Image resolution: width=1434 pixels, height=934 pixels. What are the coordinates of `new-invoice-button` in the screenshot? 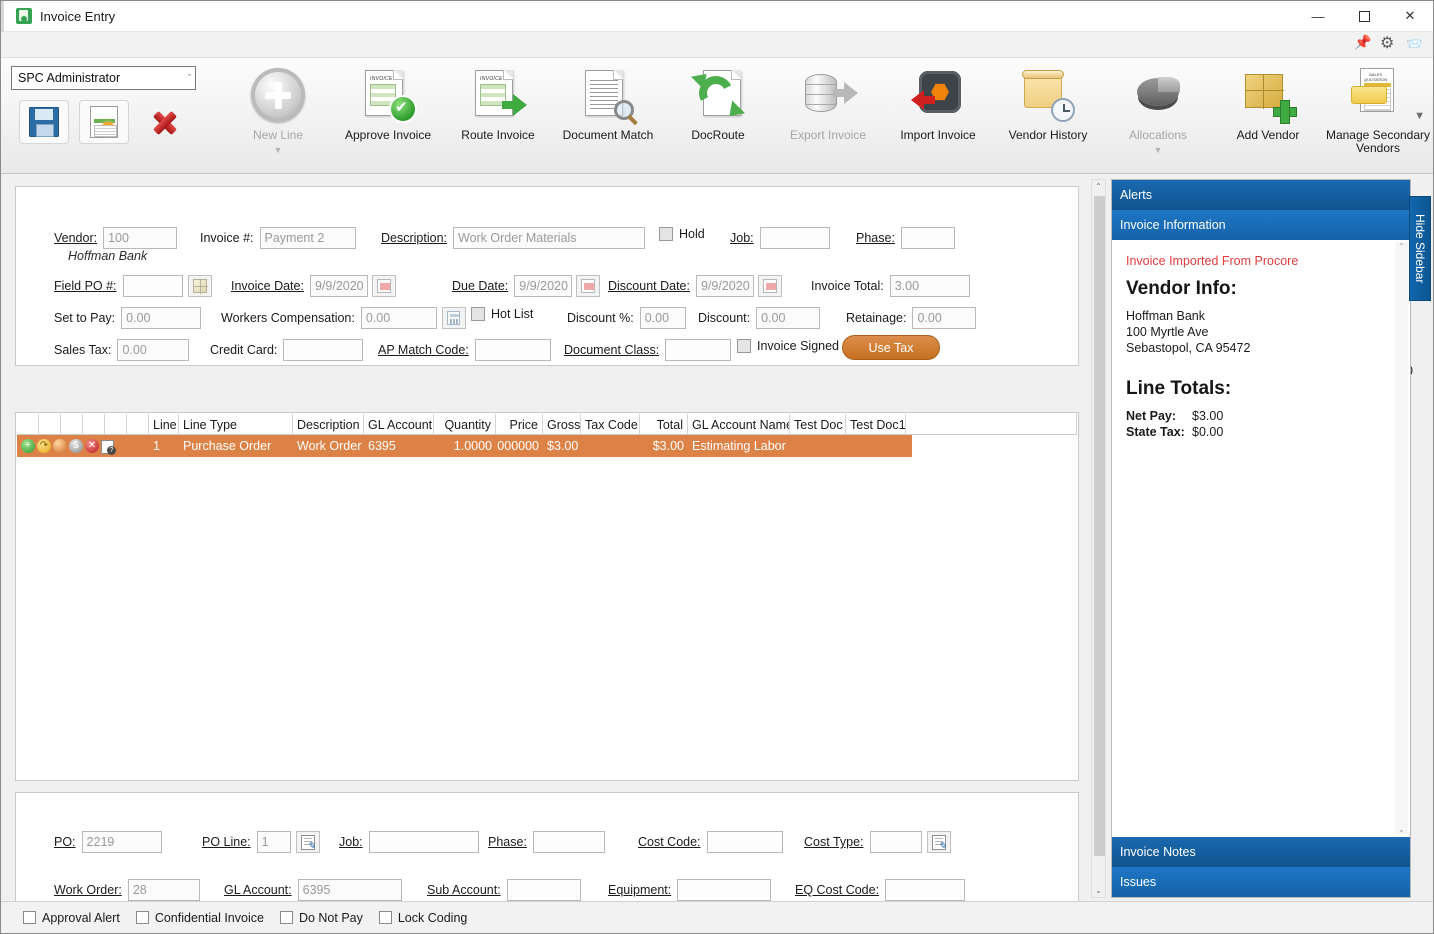 It's located at (104, 122).